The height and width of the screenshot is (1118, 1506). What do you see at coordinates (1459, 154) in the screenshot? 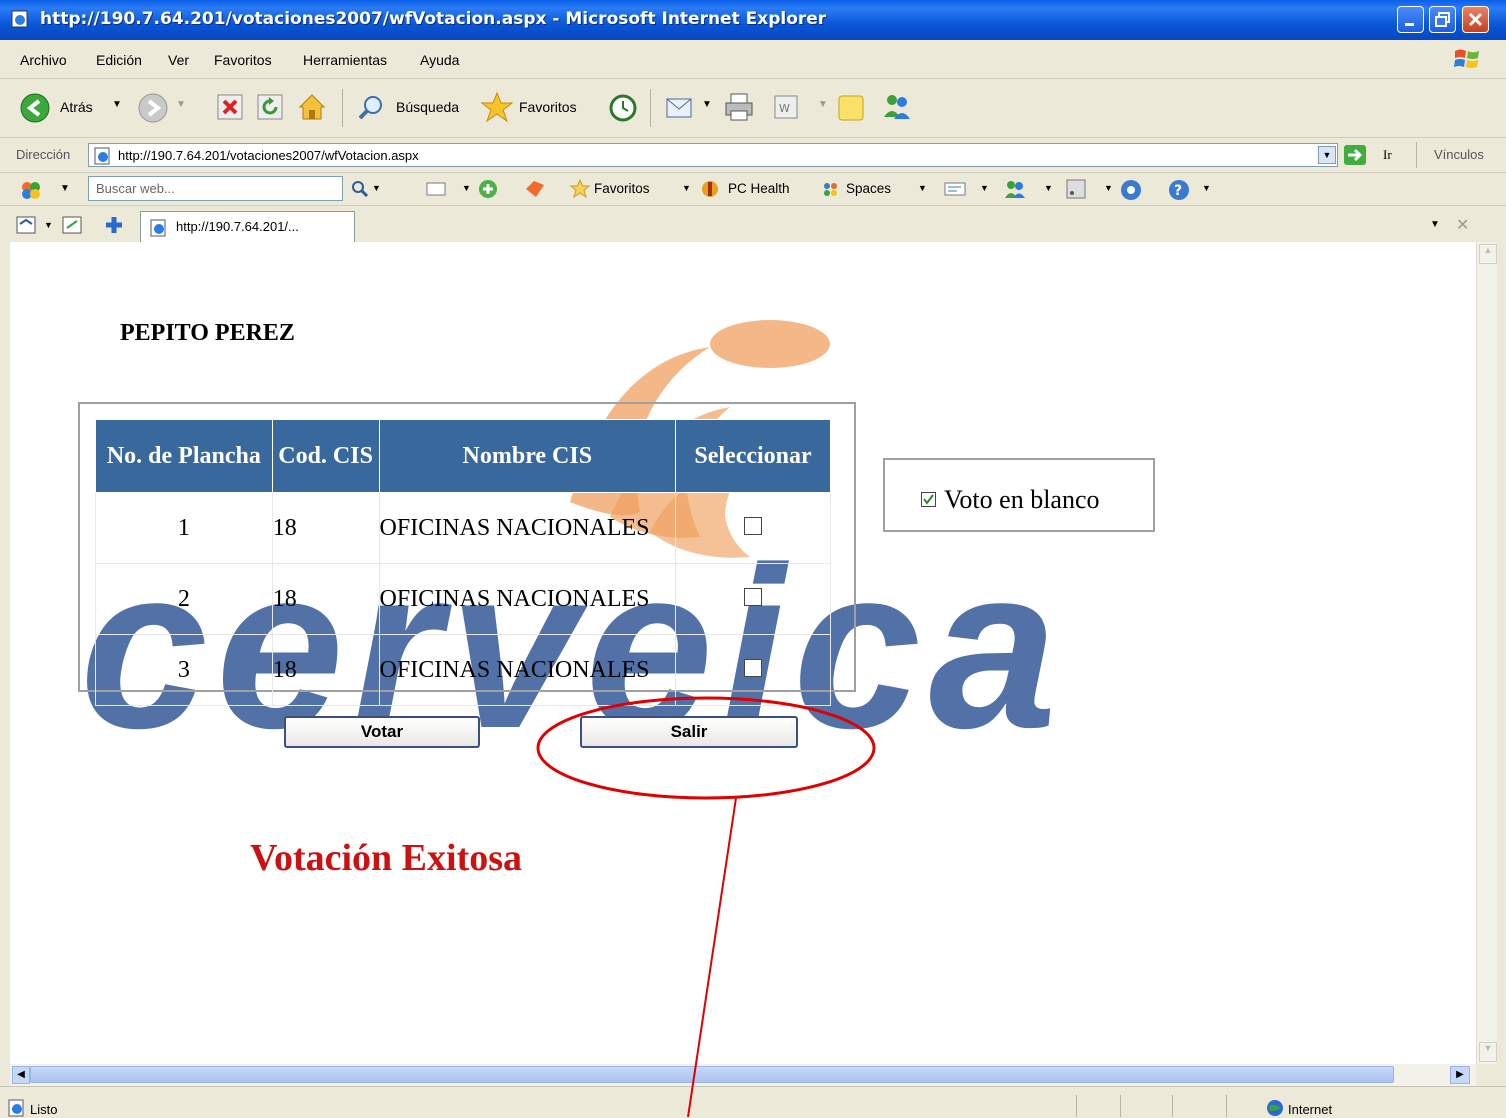
I see `links-button: Vínculos` at bounding box center [1459, 154].